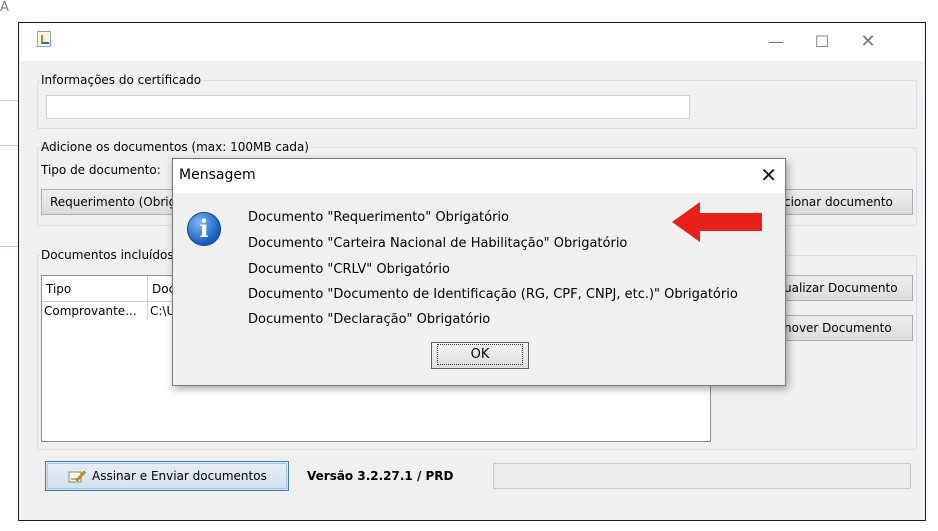 The width and height of the screenshot is (938, 531). Describe the element at coordinates (822, 42) in the screenshot. I see `maximize-button: ☐` at that location.